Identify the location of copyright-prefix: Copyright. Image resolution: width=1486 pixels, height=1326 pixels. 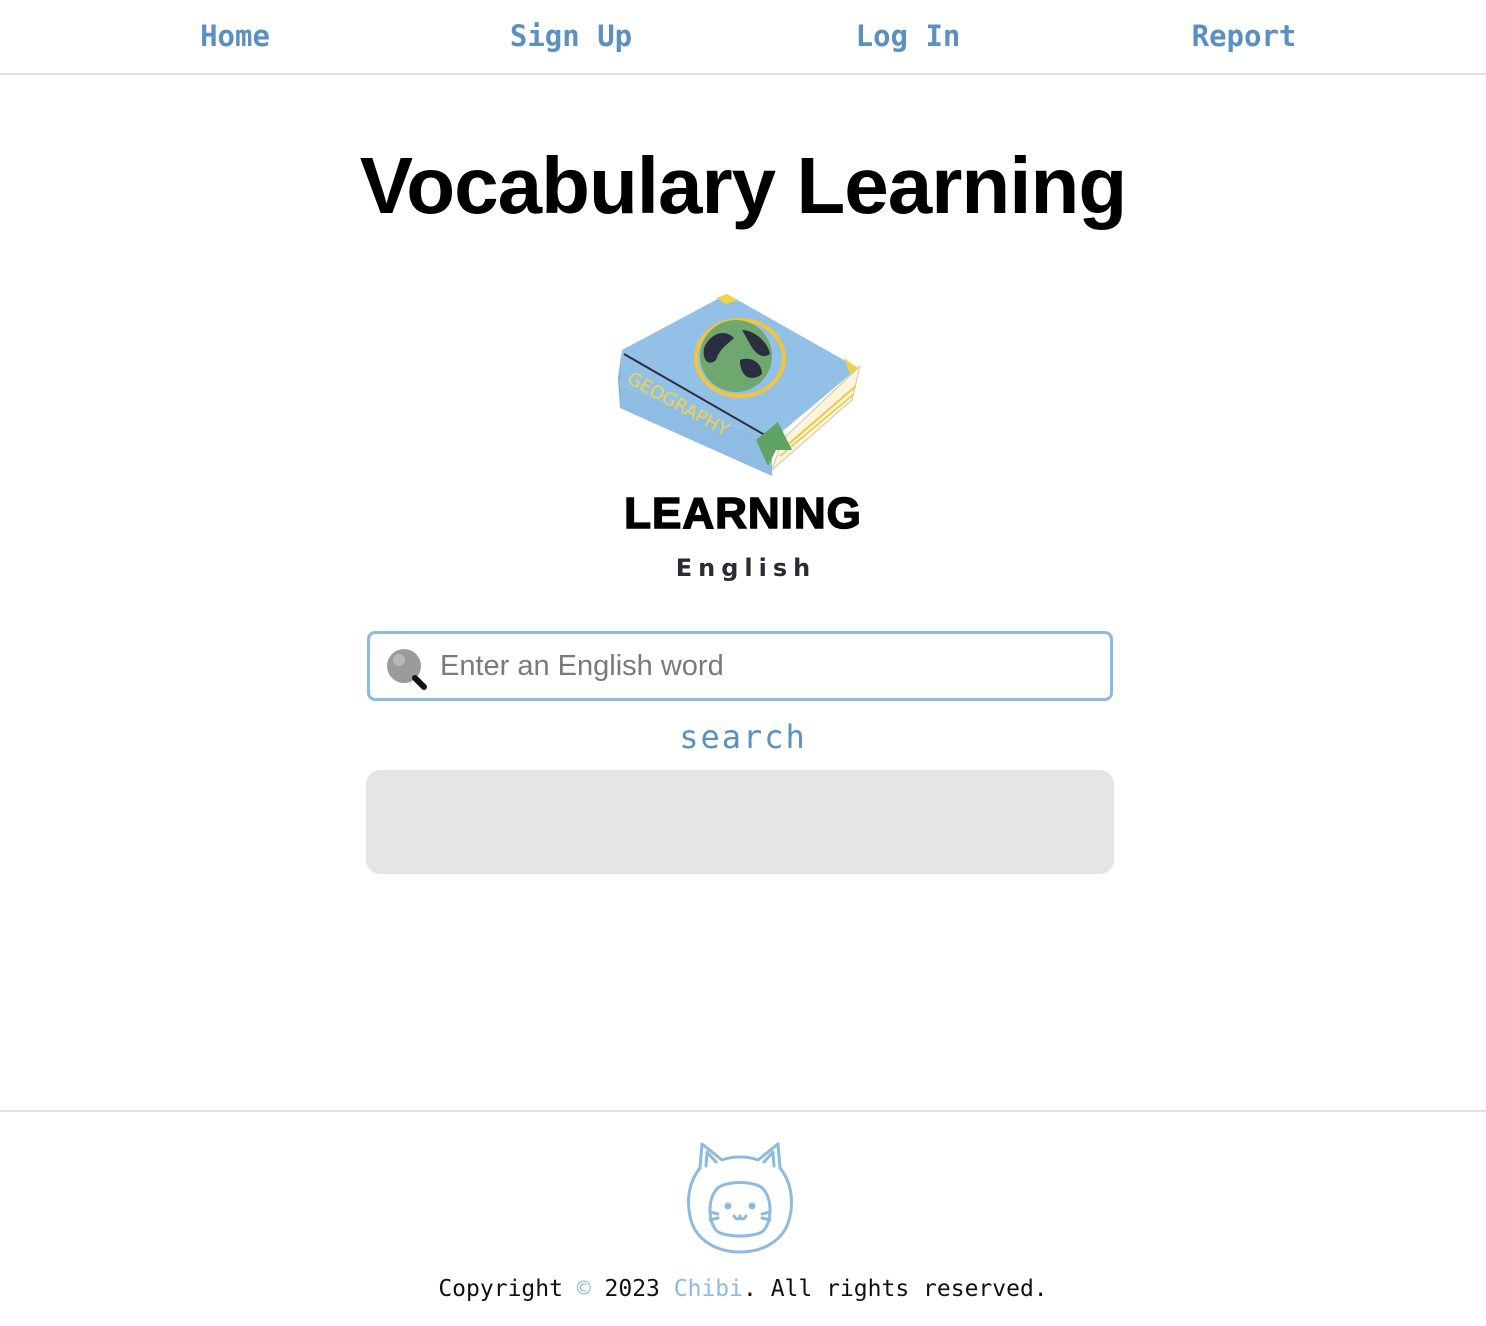
(507, 1289).